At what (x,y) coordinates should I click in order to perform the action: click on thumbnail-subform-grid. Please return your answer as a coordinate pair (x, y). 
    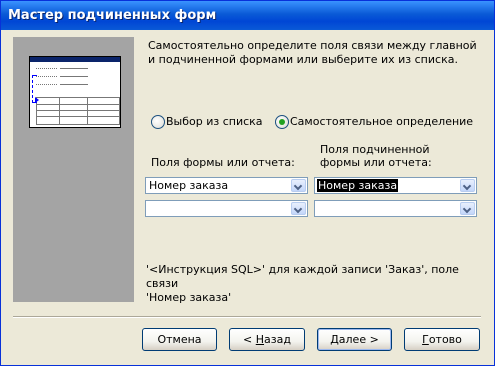
    Looking at the image, I should click on (78, 111).